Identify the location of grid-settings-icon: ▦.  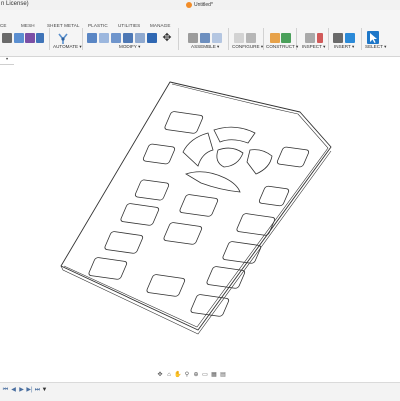
(214, 375).